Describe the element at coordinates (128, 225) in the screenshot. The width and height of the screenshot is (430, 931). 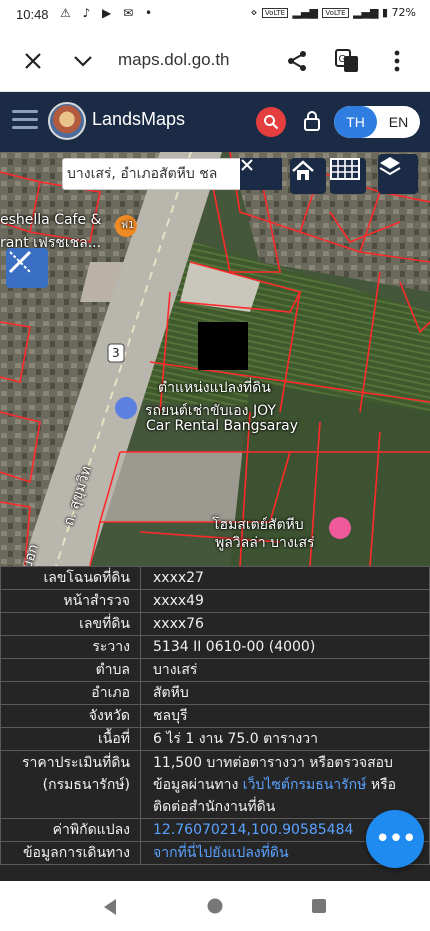
I see `fuel-marker-label: ฟ1` at that location.